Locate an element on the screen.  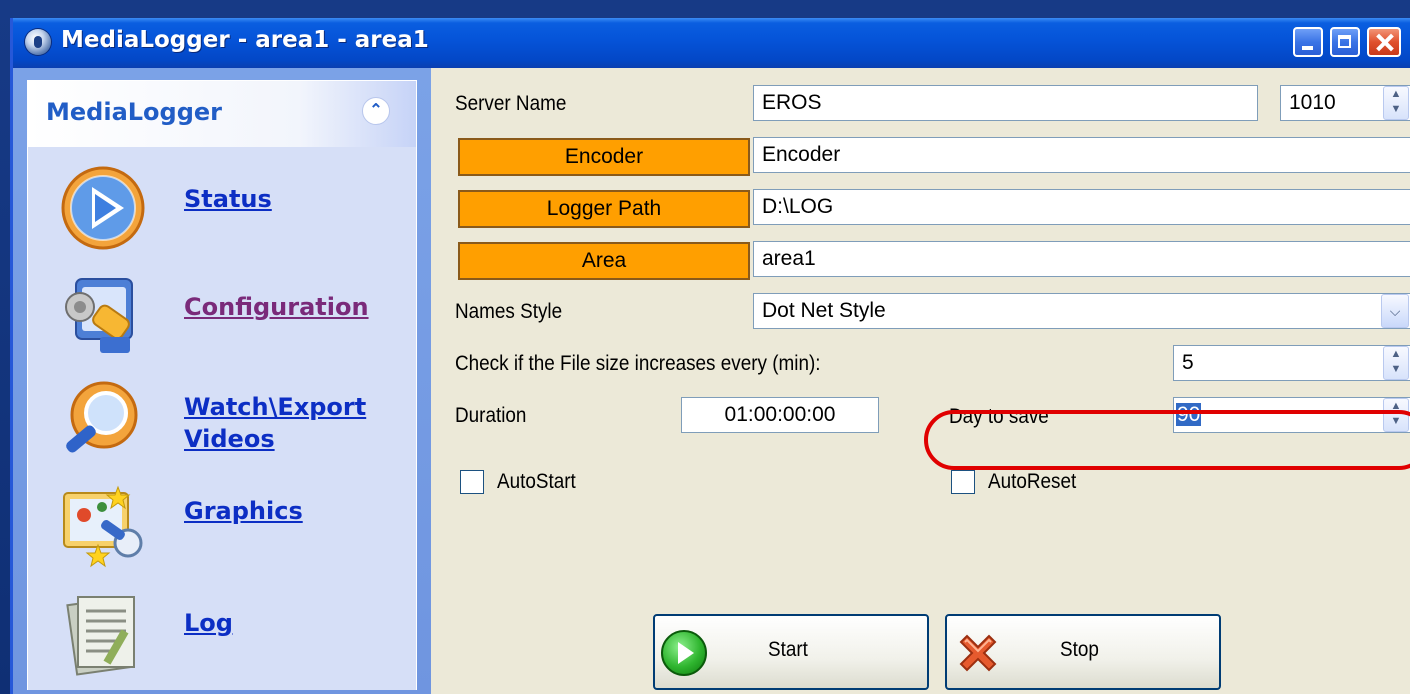
play-icon is located at coordinates (103, 208).